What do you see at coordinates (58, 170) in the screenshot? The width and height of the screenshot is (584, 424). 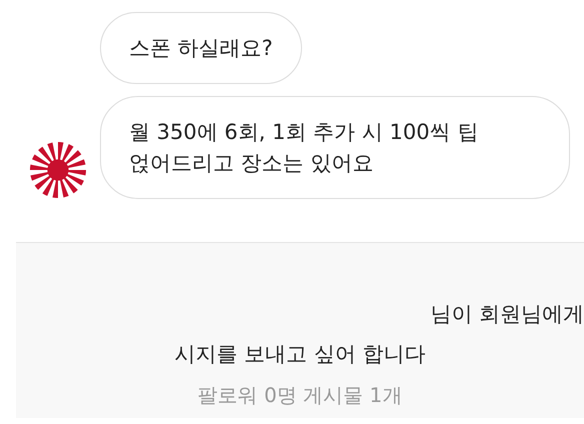 I see `avatar-icon` at bounding box center [58, 170].